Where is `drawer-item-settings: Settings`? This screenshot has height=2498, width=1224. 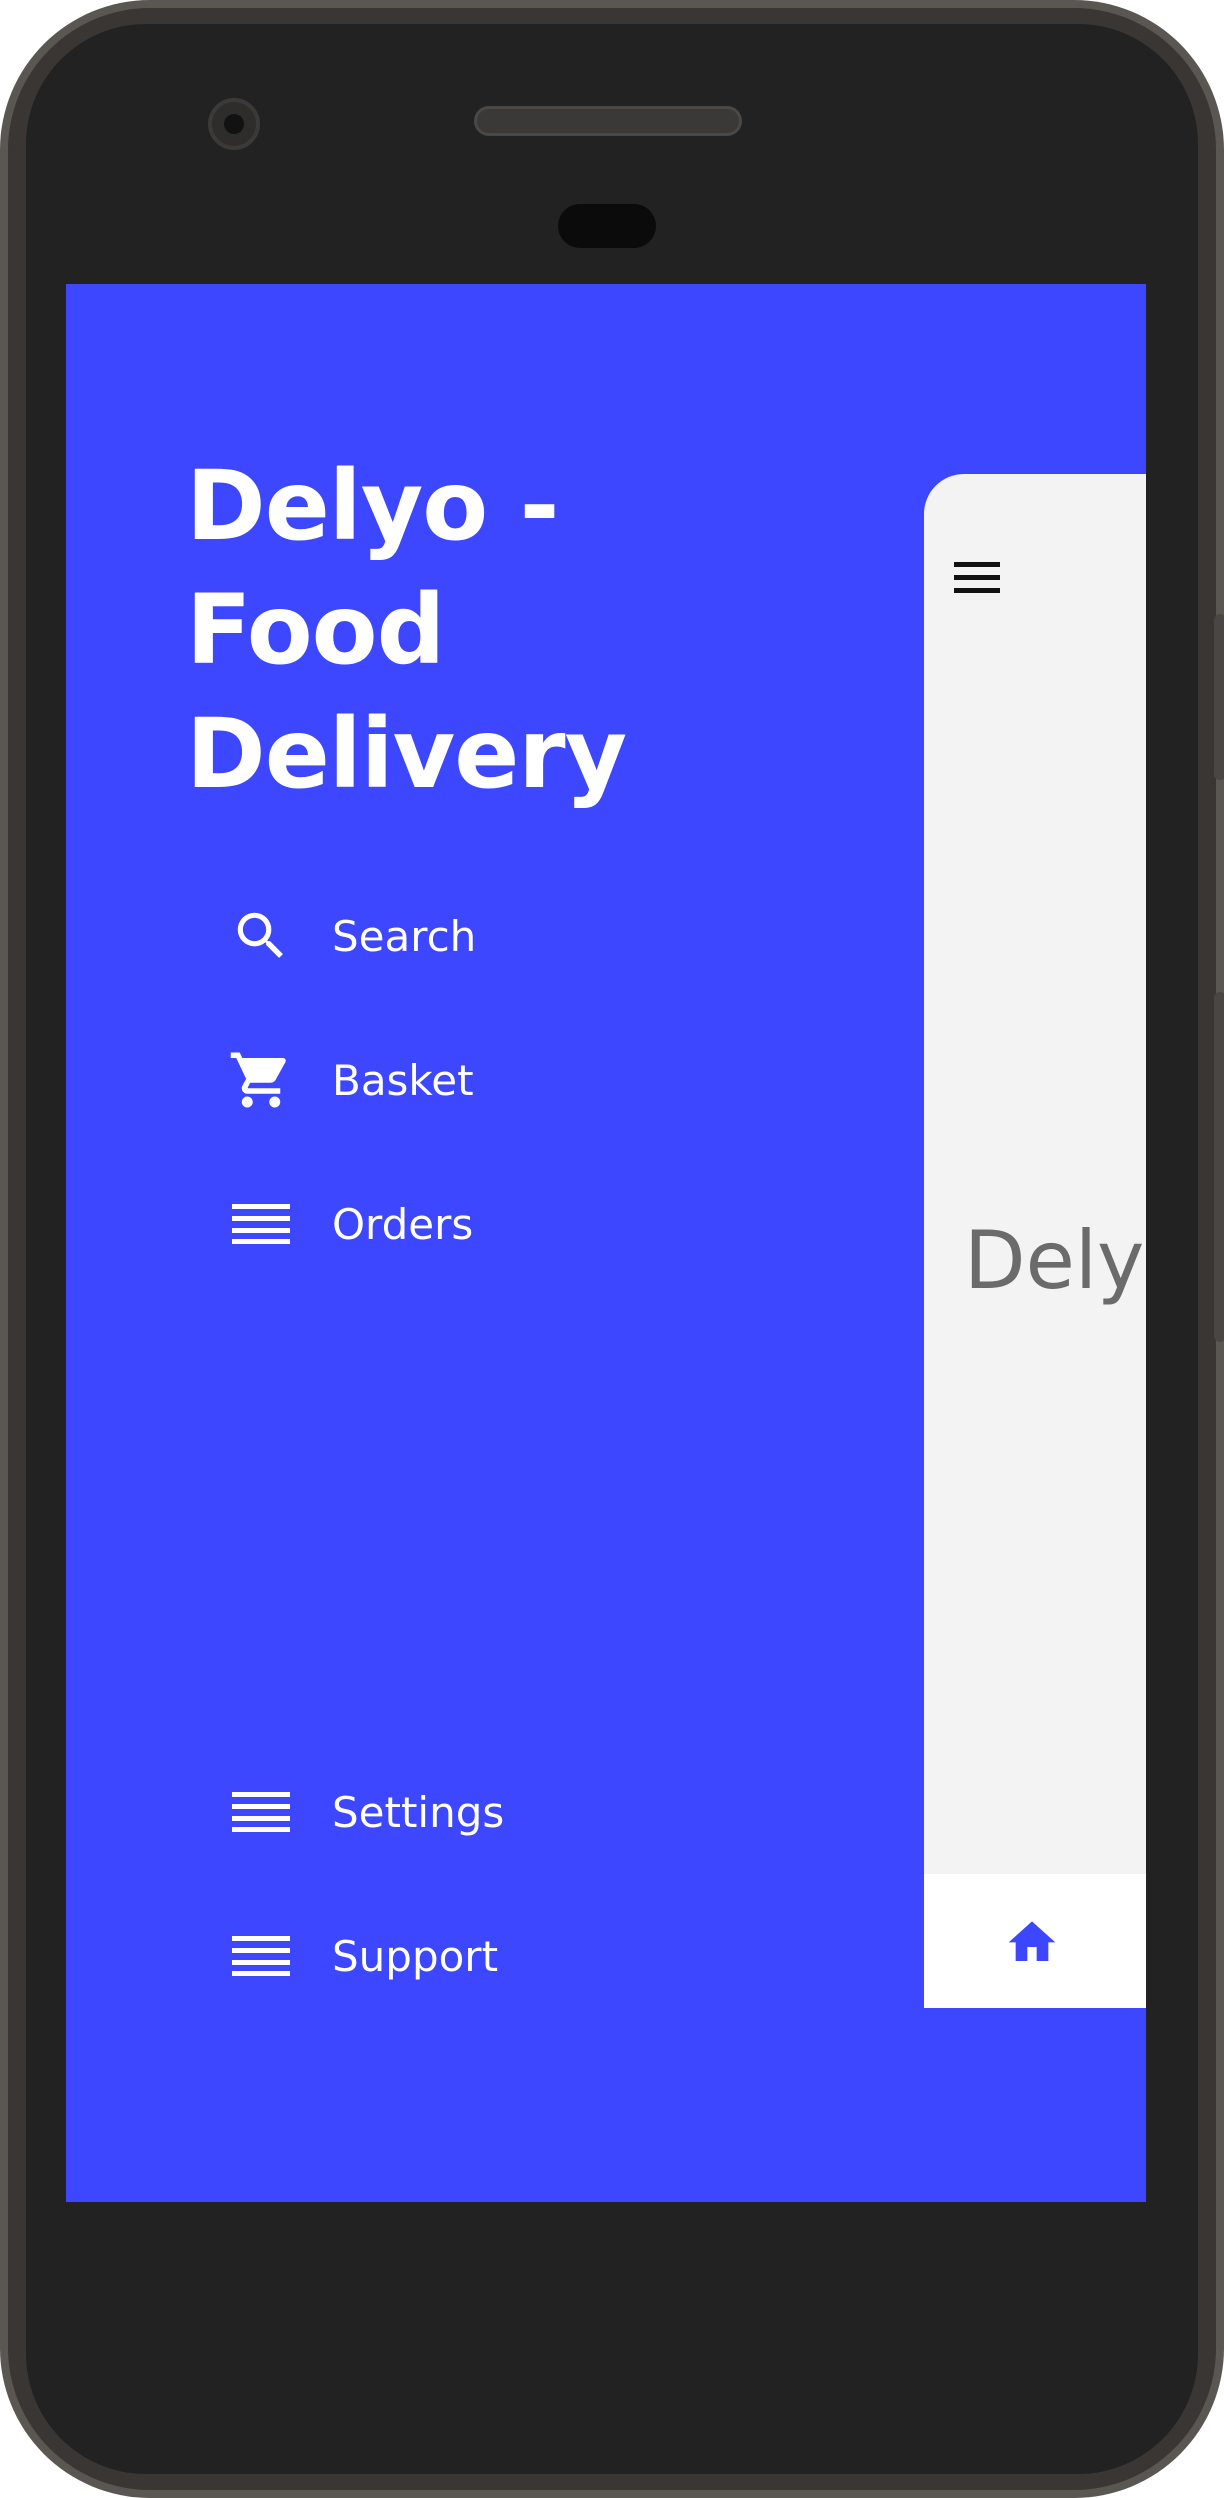
drawer-item-settings: Settings is located at coordinates (365, 1812).